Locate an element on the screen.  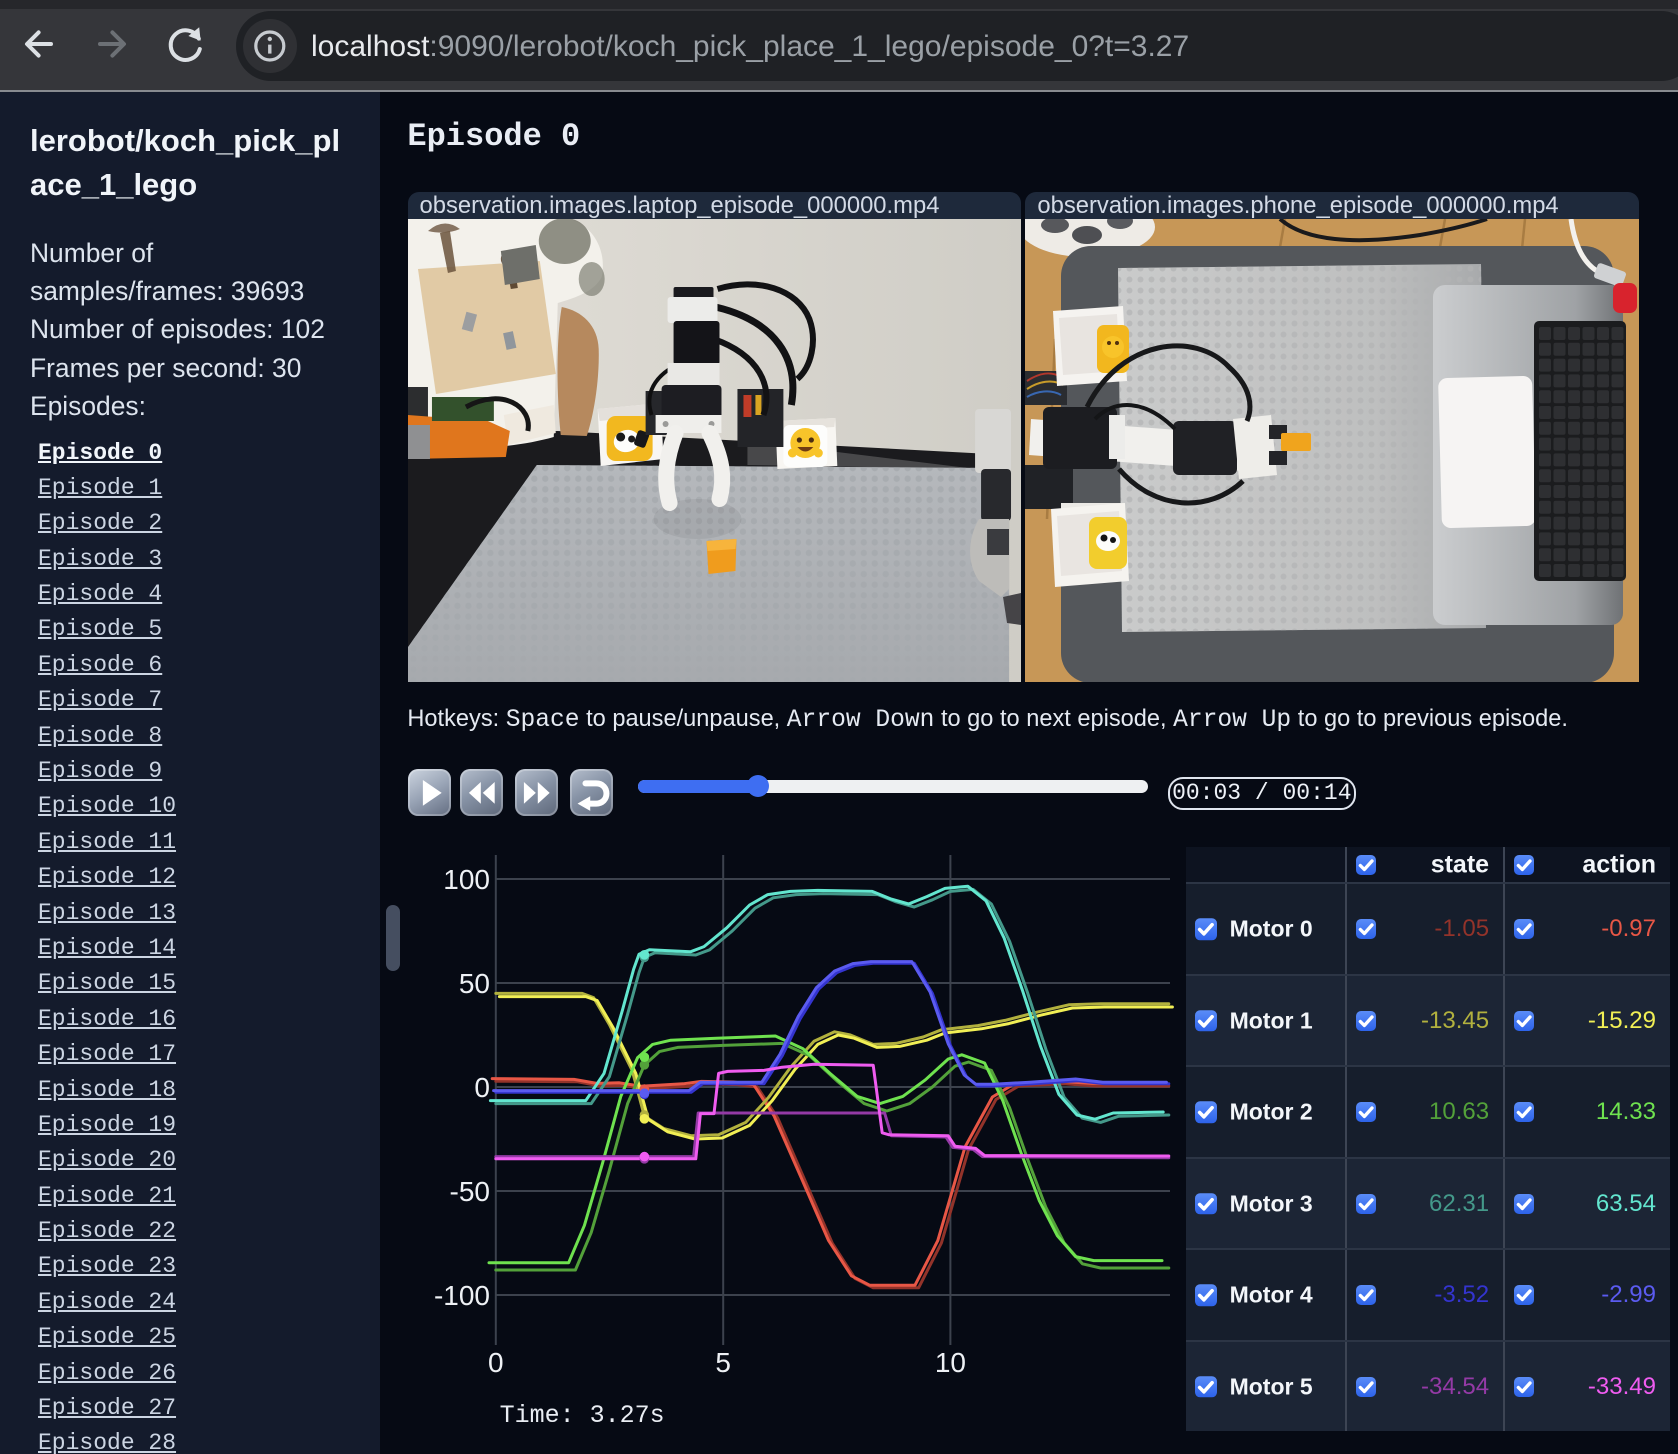
svg-text: -100 is located at coordinates (462, 1295).